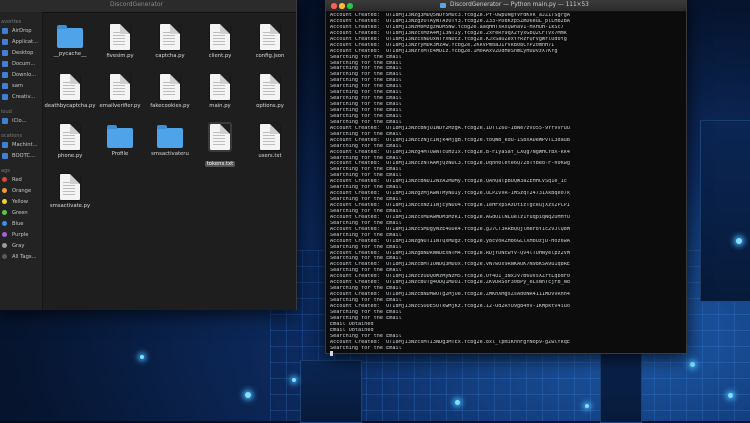 The height and width of the screenshot is (423, 750). I want to click on file-name: emailverifier.py, so click(120, 106).